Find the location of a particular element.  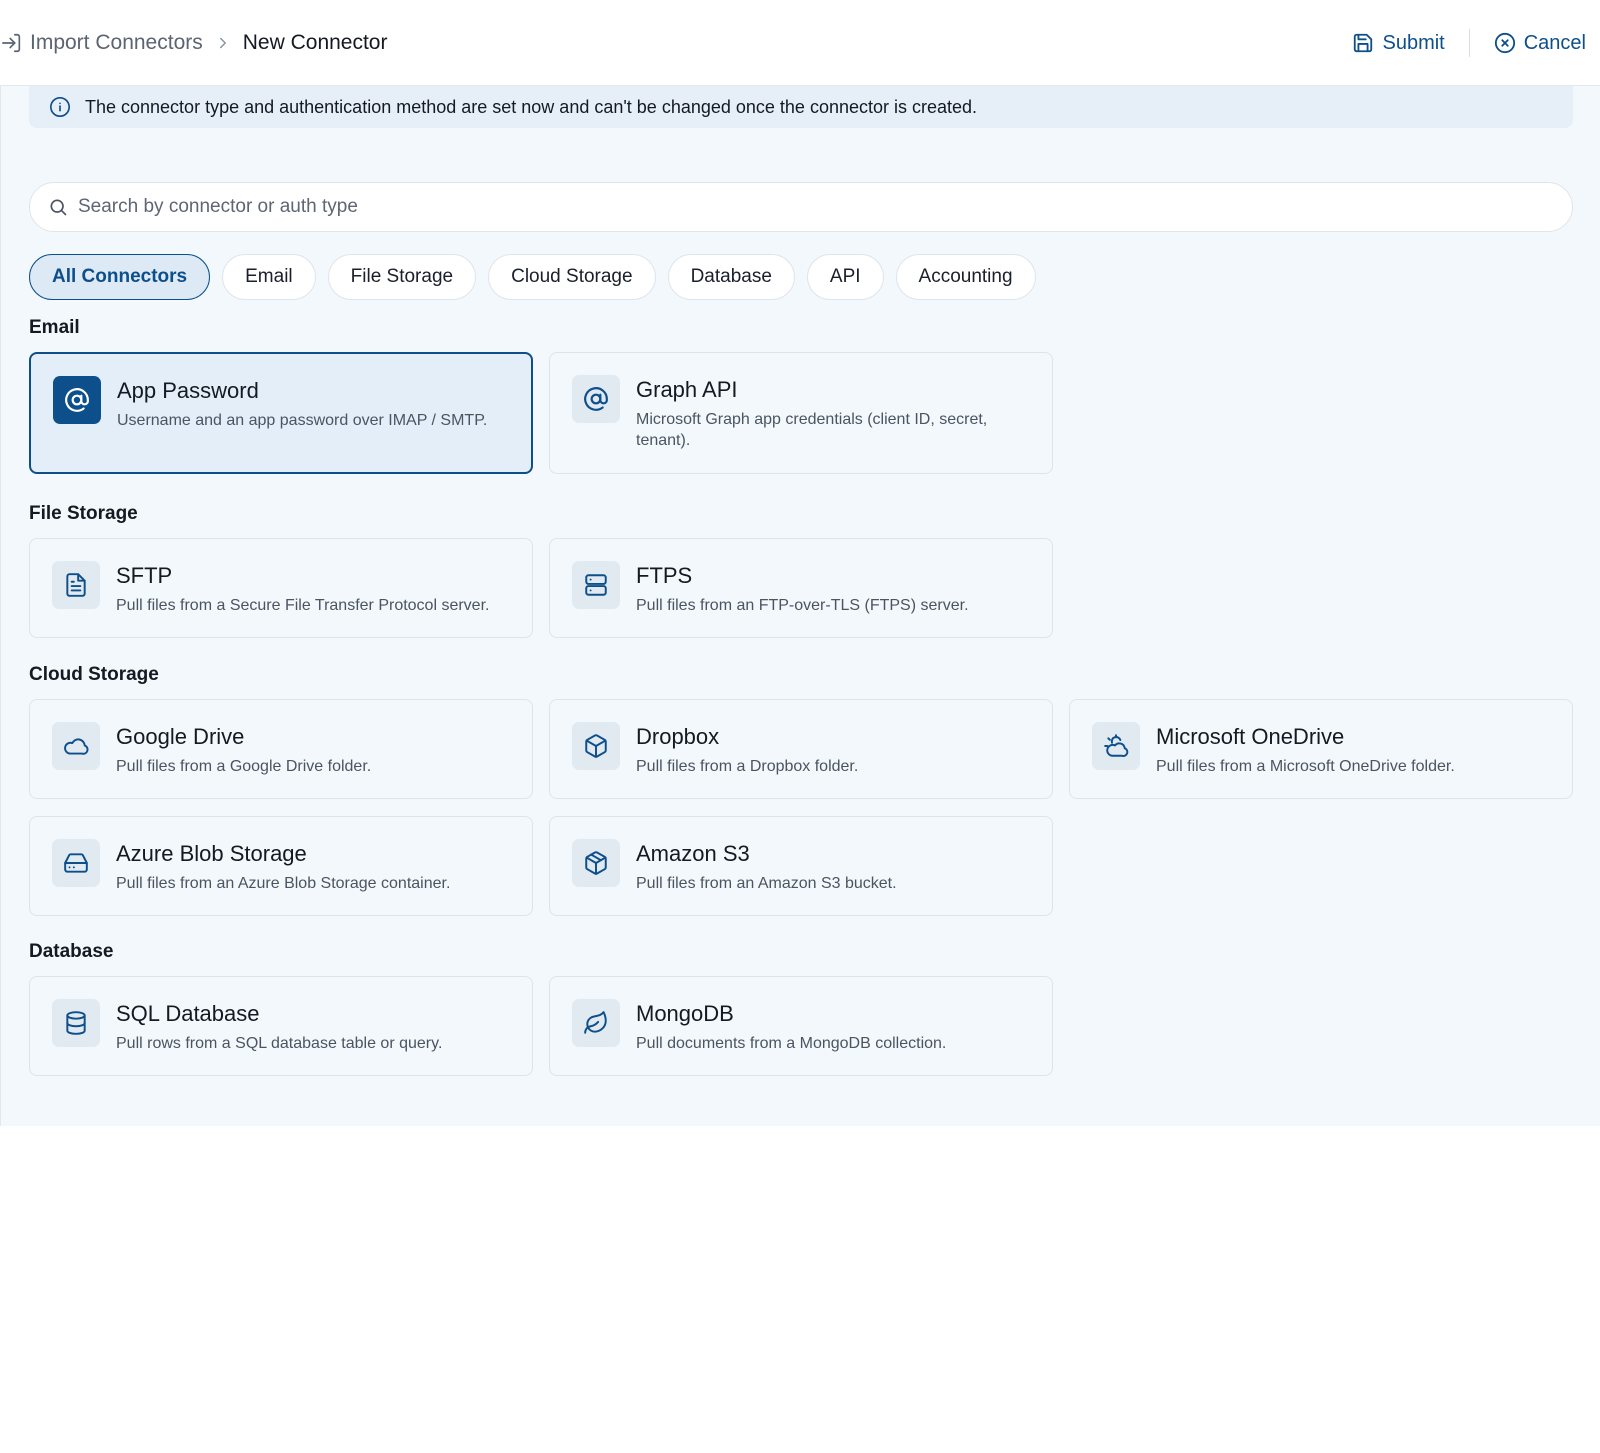

search-bar is located at coordinates (801, 207).